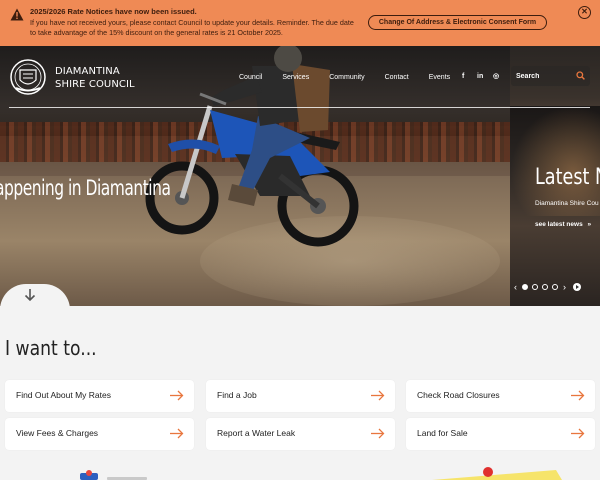 The image size is (600, 480). Describe the element at coordinates (95, 84) in the screenshot. I see `council-name-line2: SHIRE COUNCIL` at that location.